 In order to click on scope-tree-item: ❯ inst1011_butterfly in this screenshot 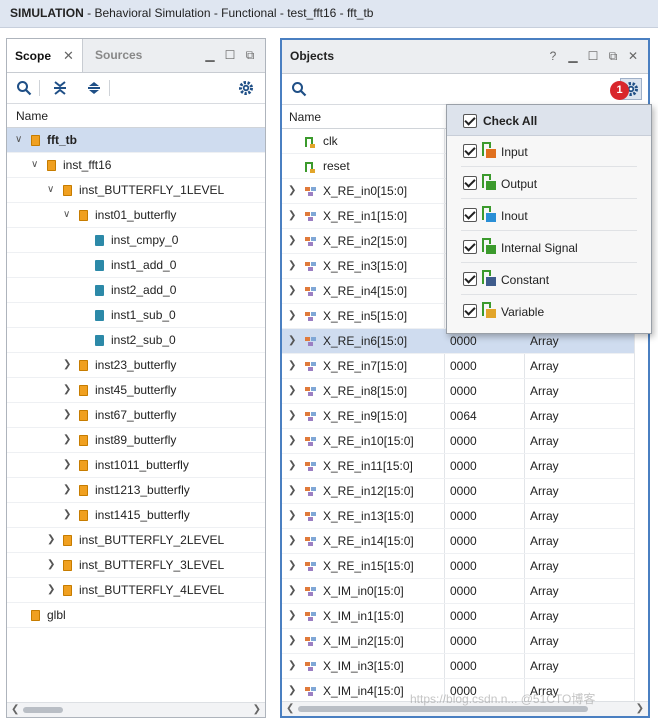, I will do `click(136, 465)`.